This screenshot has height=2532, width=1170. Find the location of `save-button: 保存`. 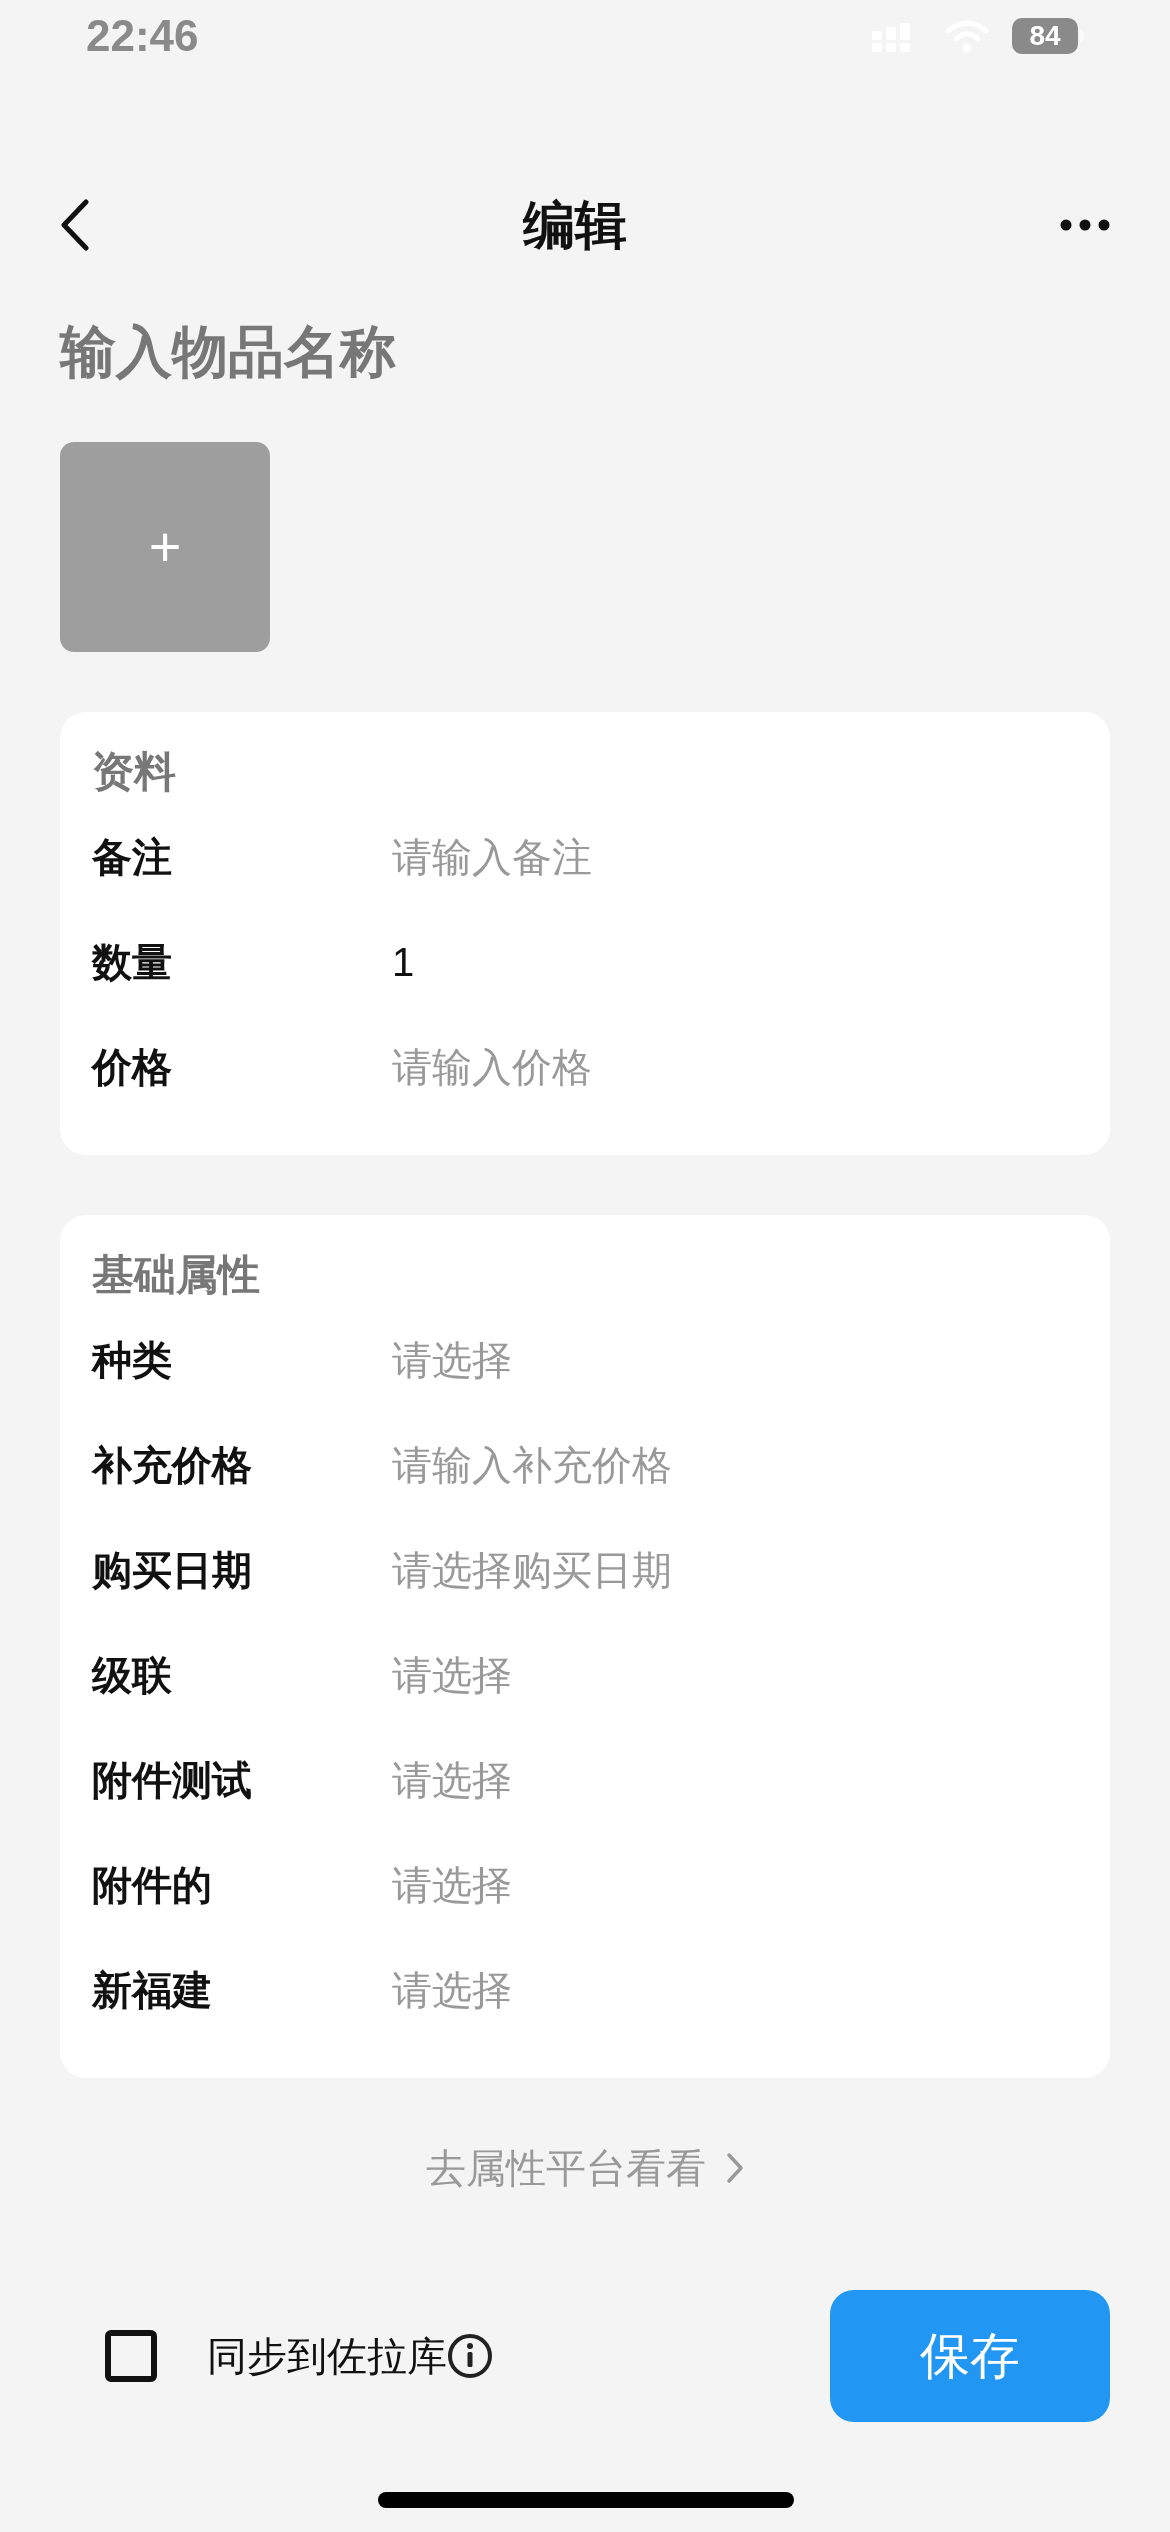

save-button: 保存 is located at coordinates (970, 2356).